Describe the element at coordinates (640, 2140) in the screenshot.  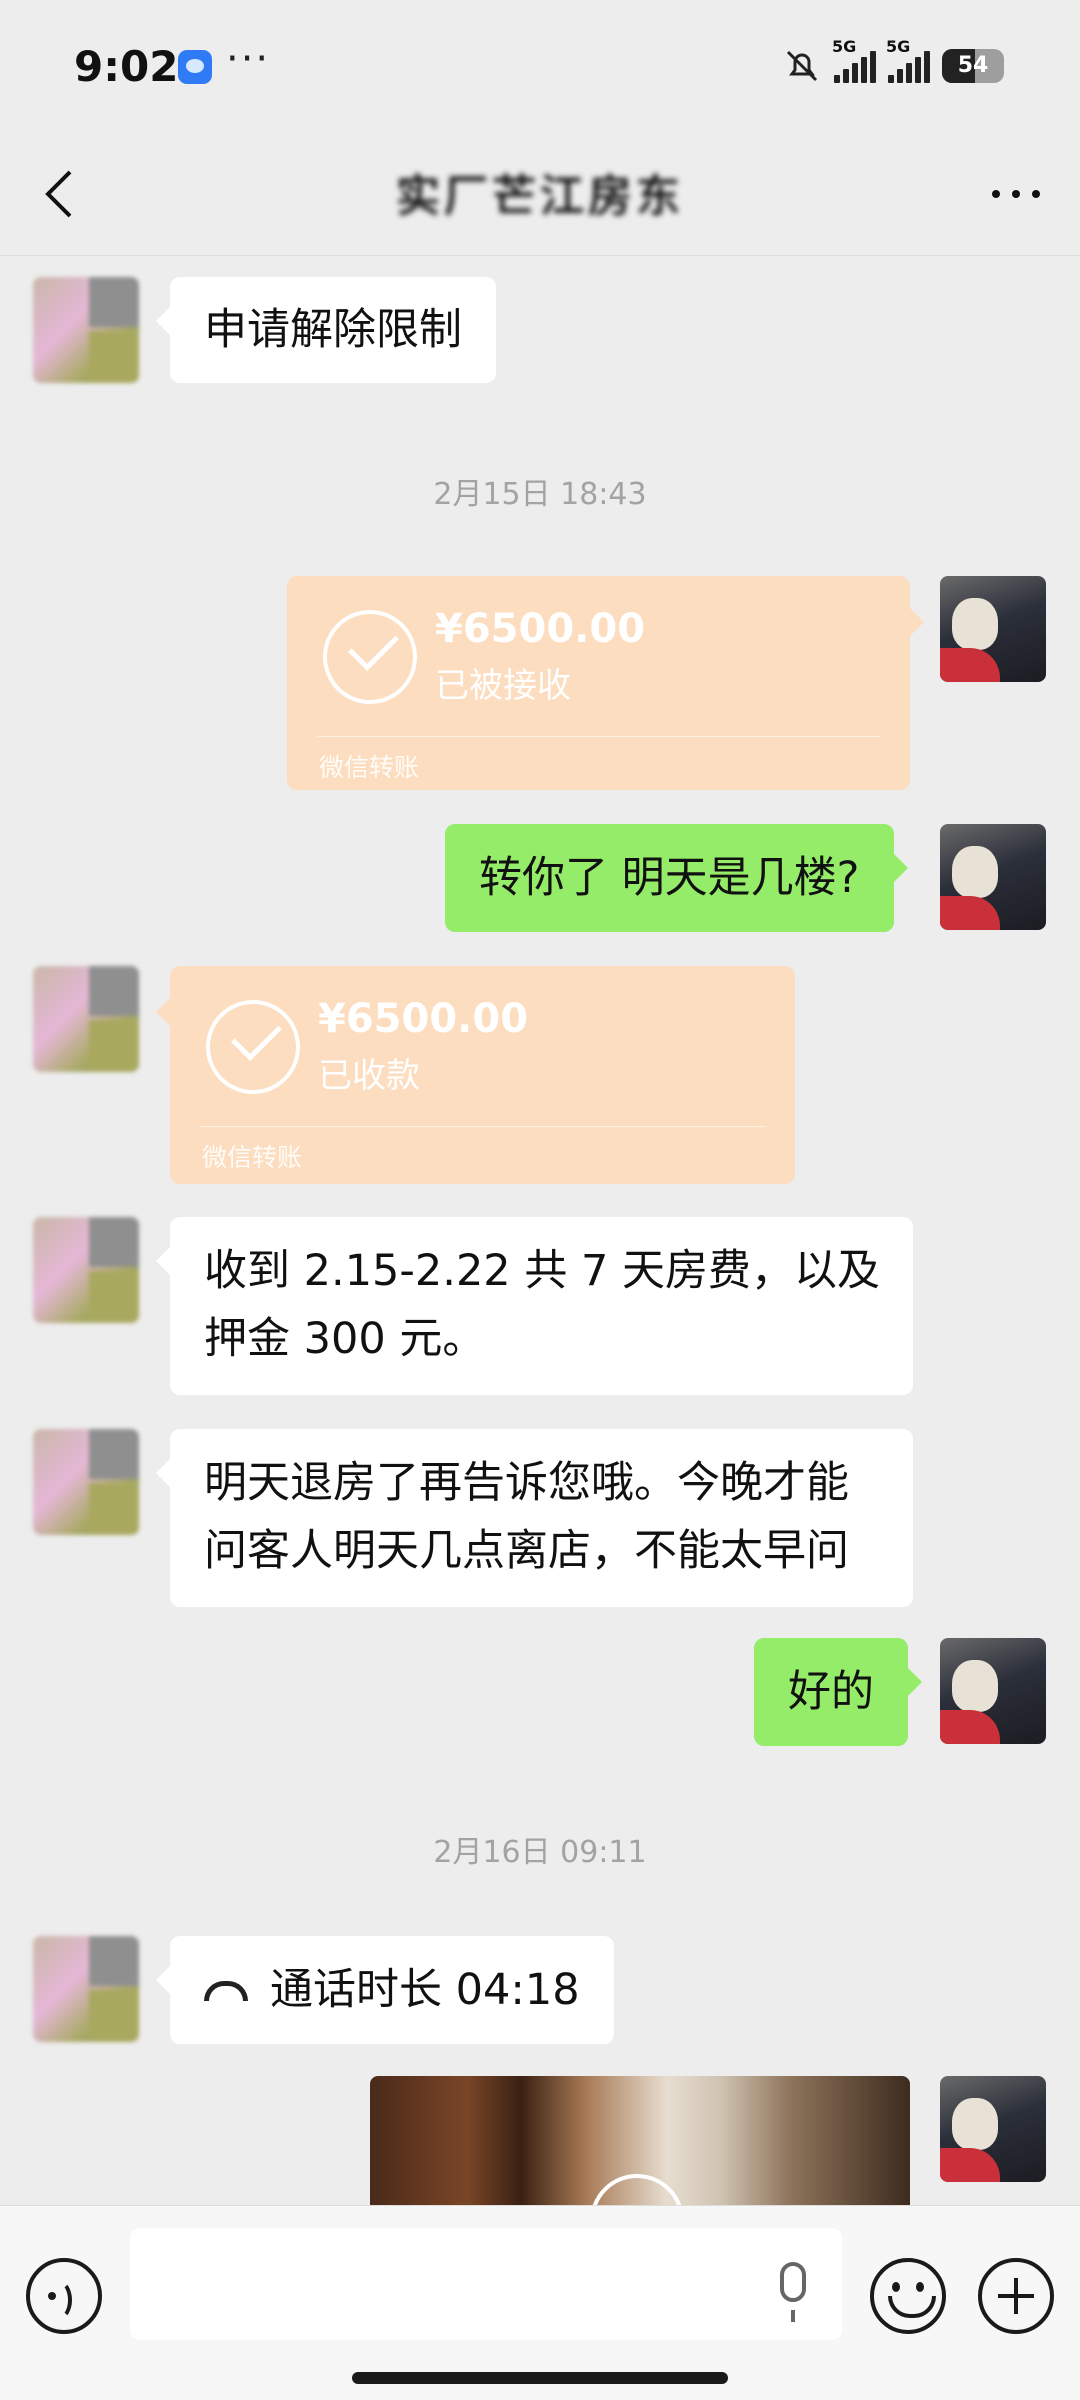
I see `video-message-thumbnail` at that location.